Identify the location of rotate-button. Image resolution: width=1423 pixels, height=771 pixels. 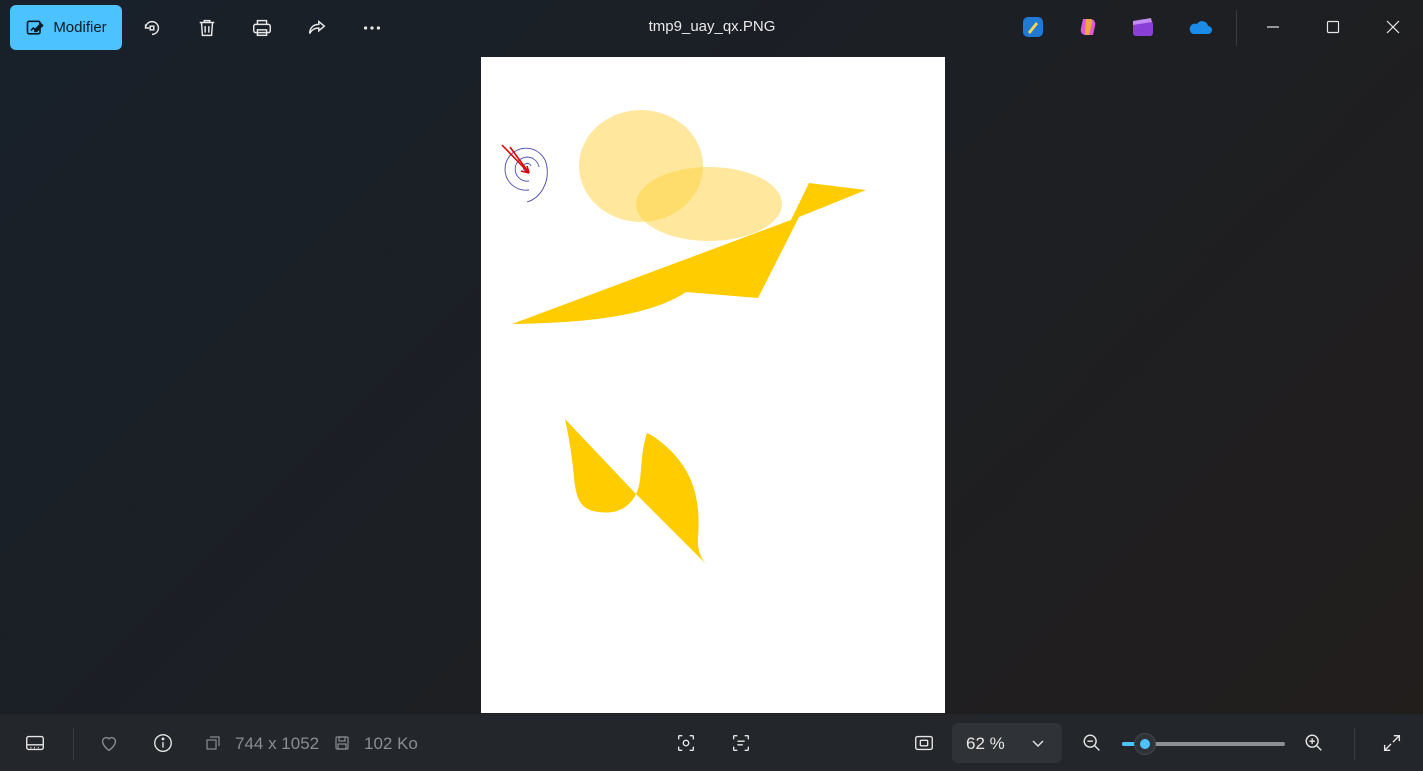
(152, 28).